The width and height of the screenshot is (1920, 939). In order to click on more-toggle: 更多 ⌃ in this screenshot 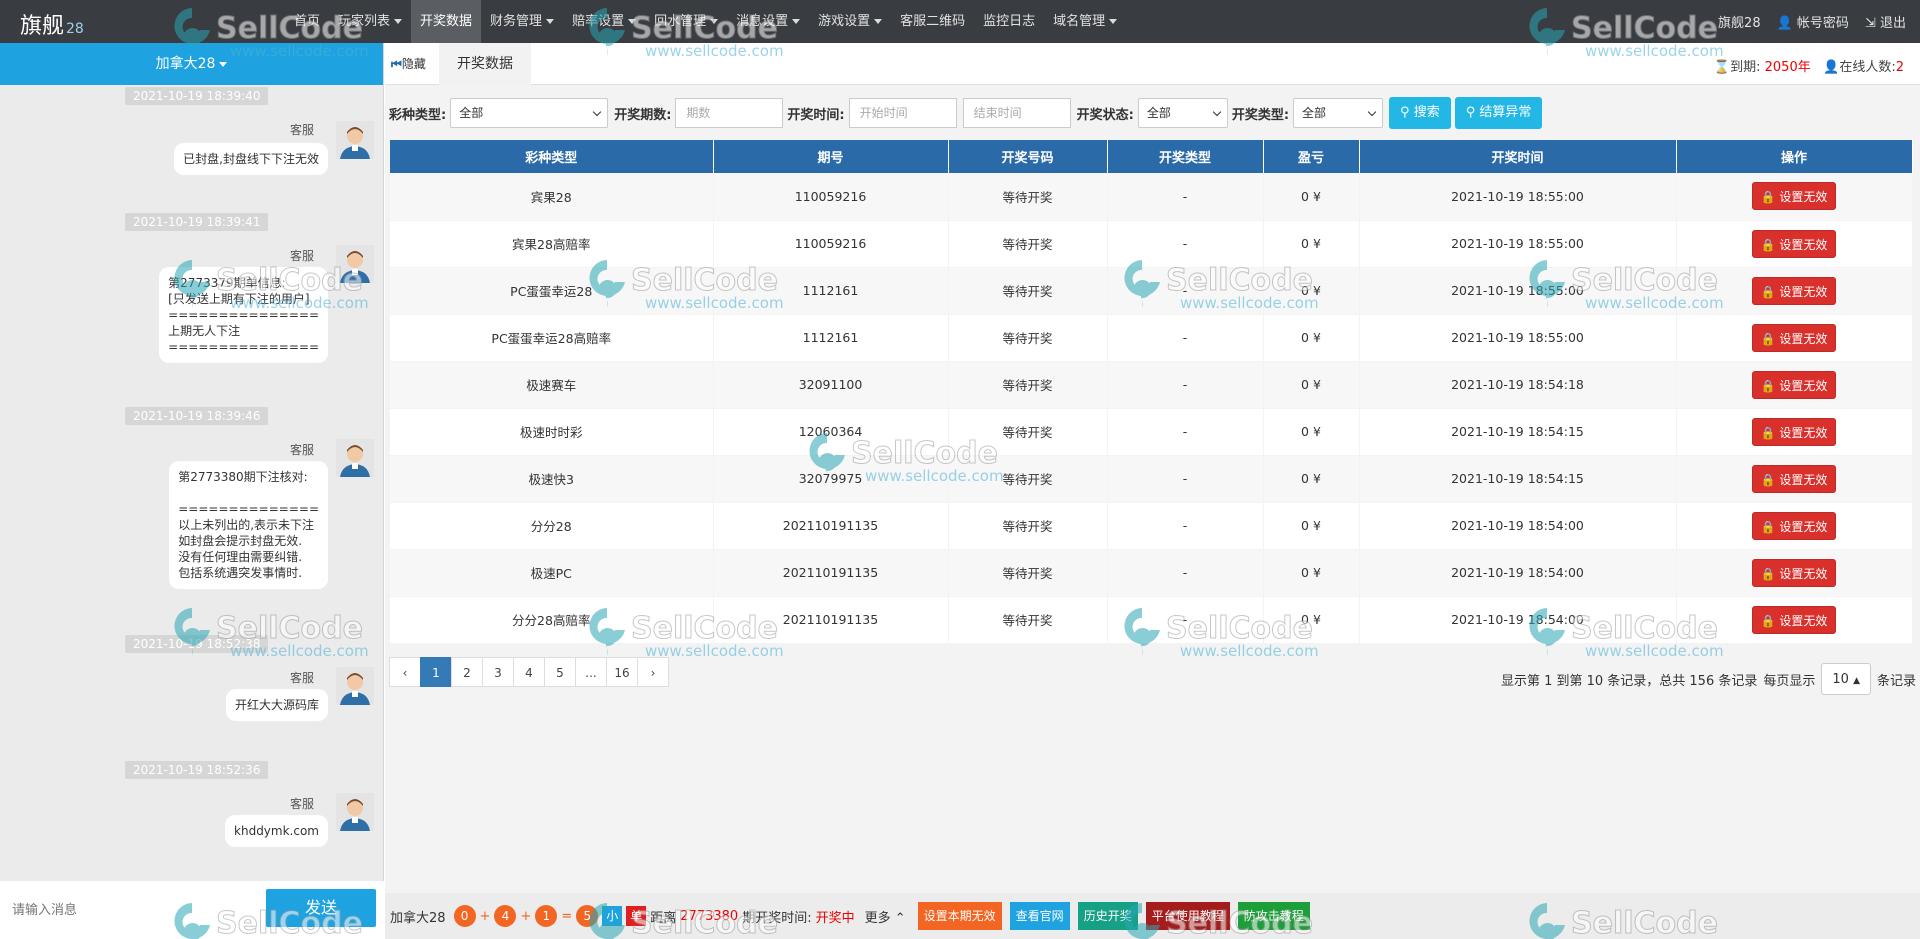, I will do `click(885, 916)`.